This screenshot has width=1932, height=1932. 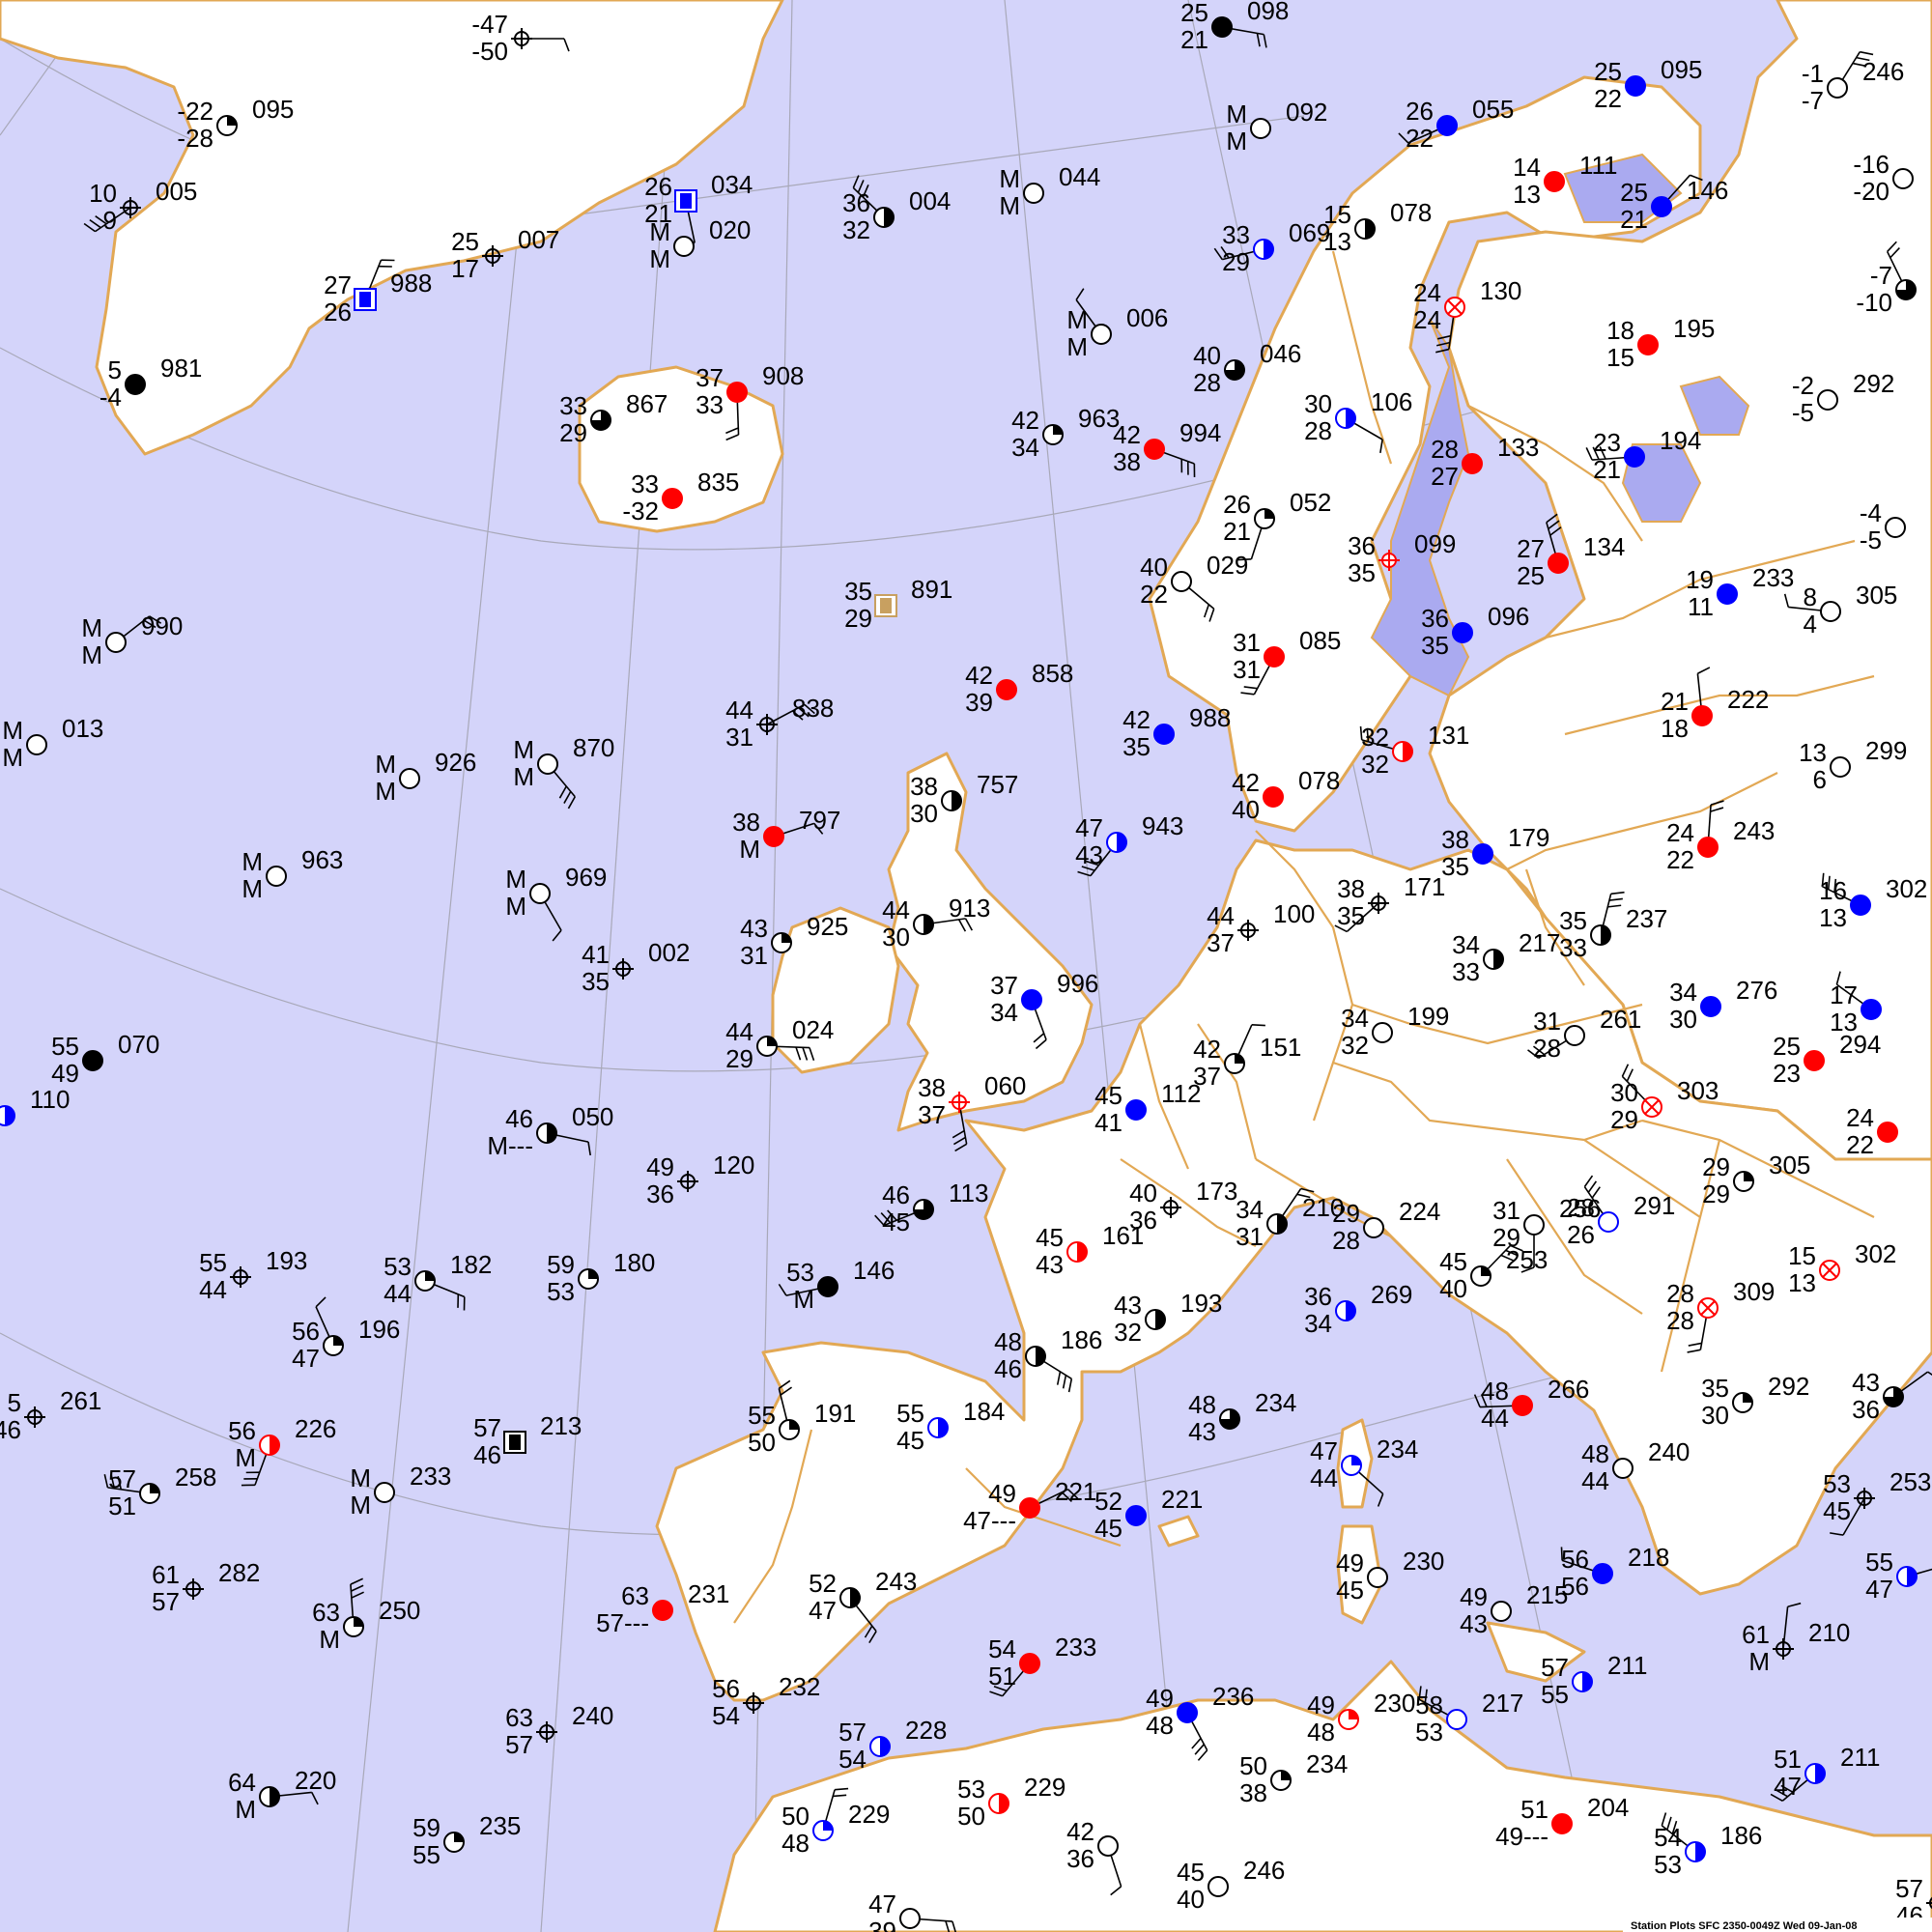 I want to click on station-pressure: 173, so click(x=1216, y=1191).